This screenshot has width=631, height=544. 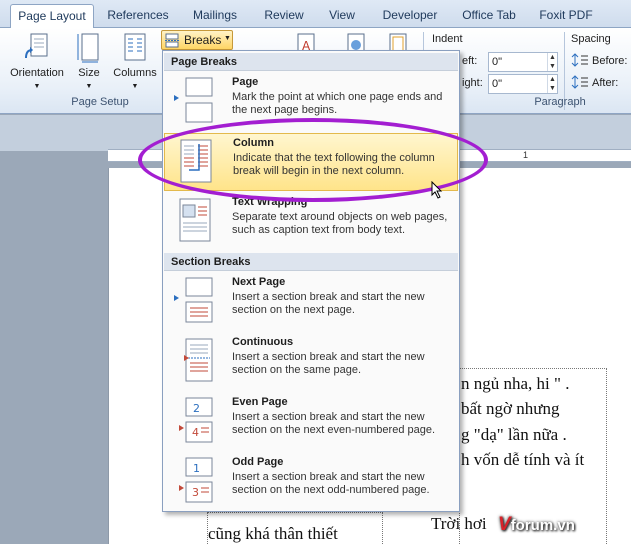 I want to click on page-break-icon, so click(x=193, y=100).